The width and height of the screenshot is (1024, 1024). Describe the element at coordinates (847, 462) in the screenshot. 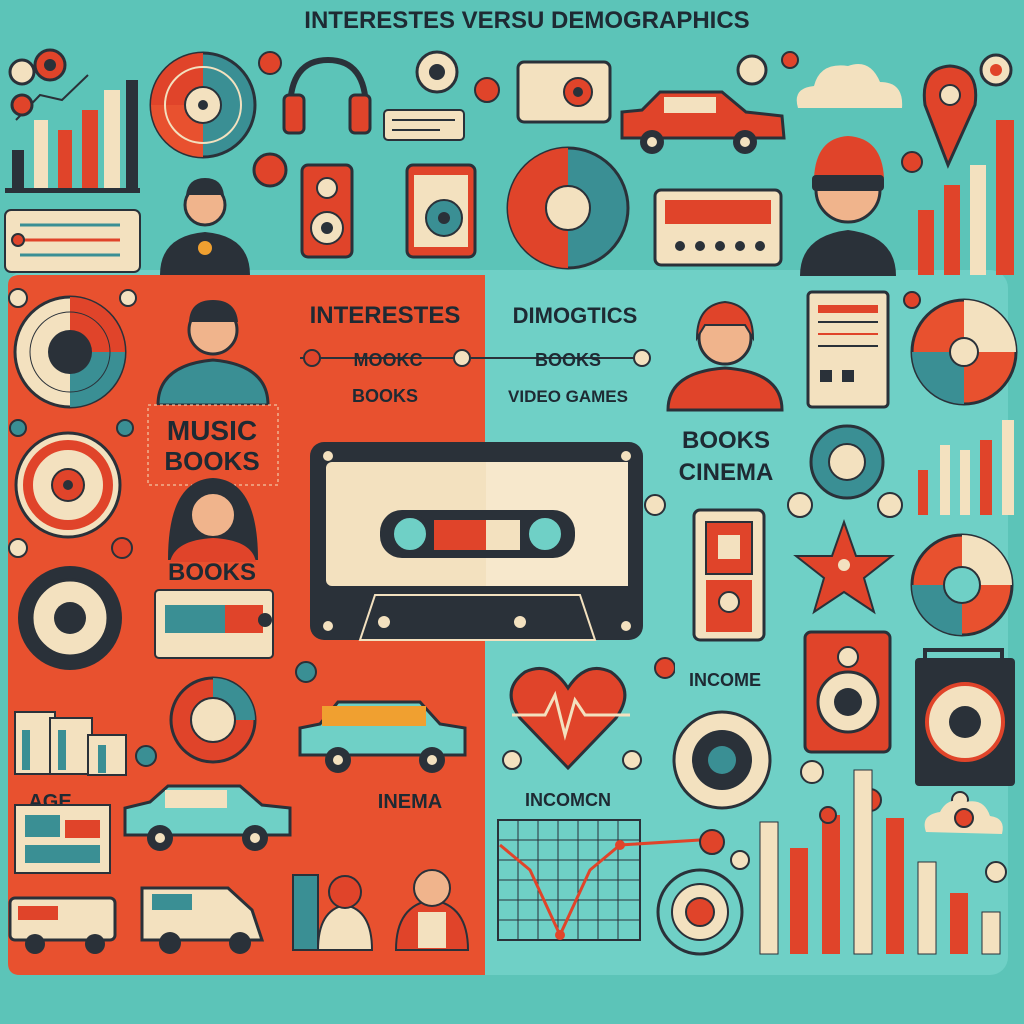

I see `knob-icon` at that location.